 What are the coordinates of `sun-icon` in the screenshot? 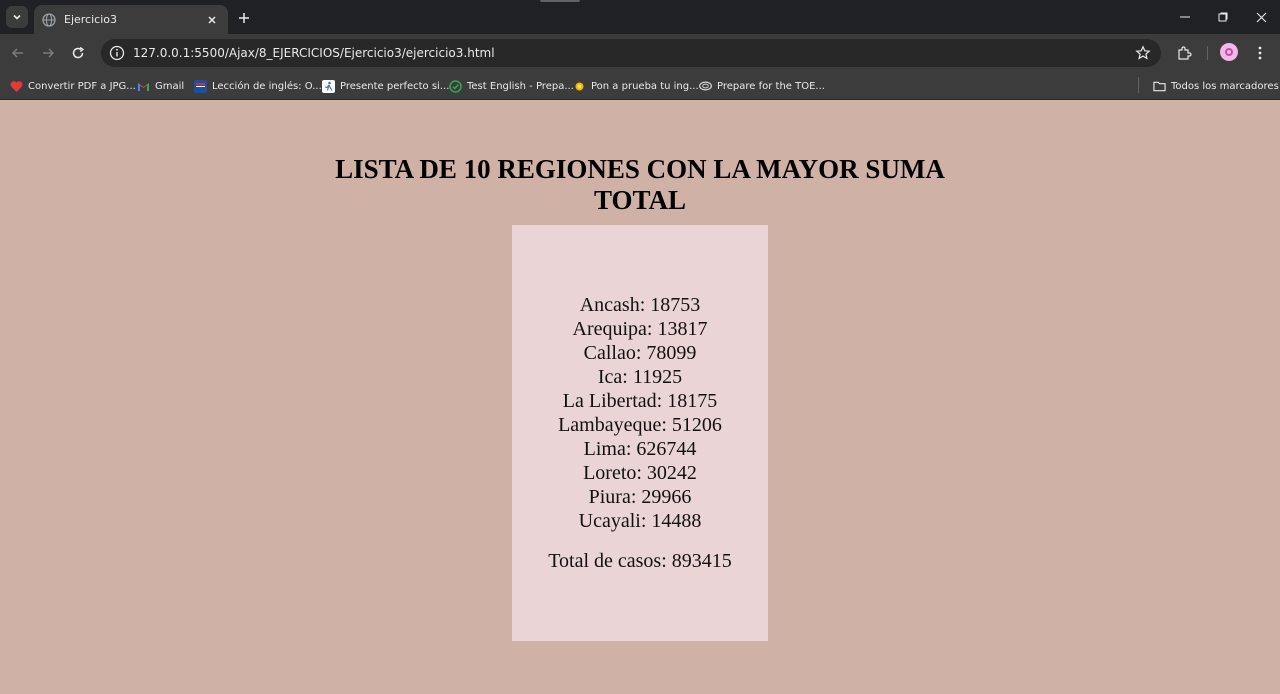 It's located at (579, 86).